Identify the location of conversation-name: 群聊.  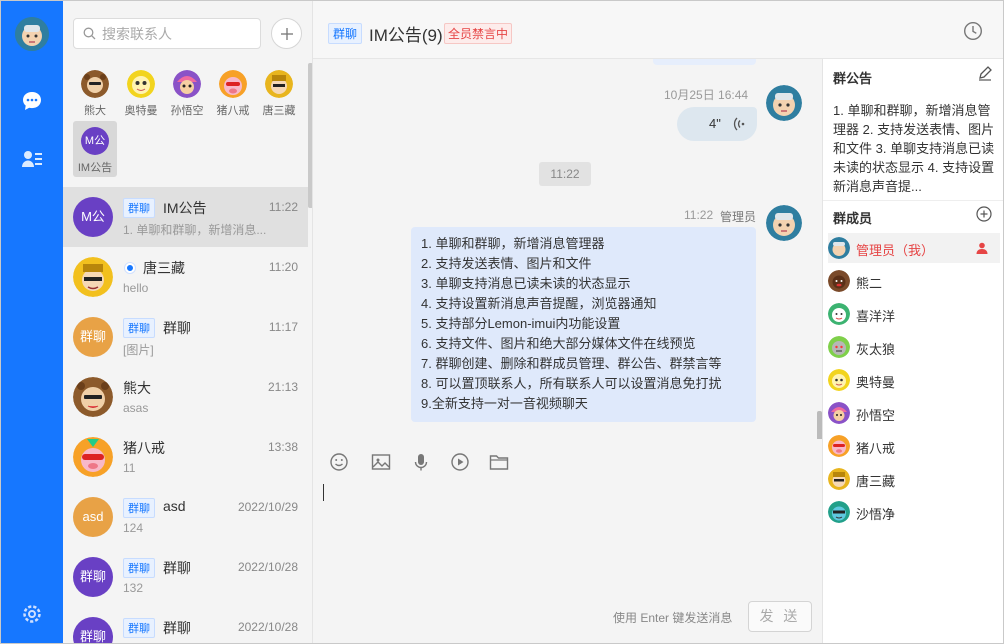
(177, 628).